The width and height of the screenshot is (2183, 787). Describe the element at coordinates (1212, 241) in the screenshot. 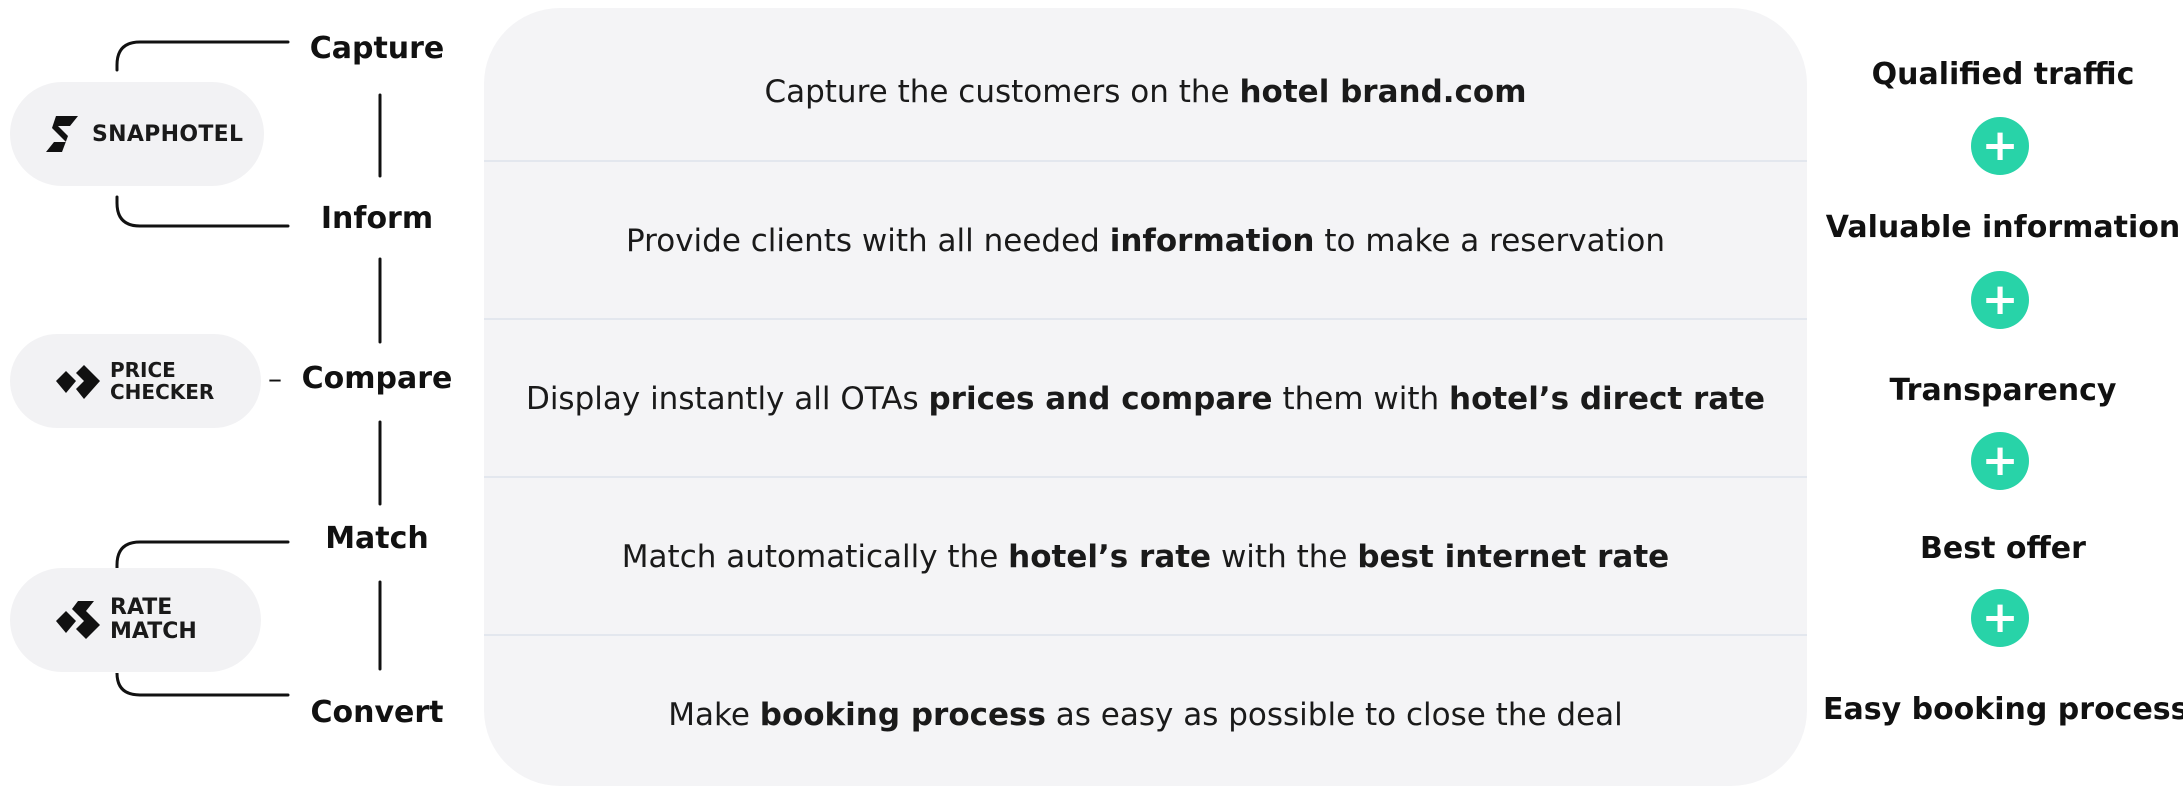

I see `row-text-bold: information` at that location.